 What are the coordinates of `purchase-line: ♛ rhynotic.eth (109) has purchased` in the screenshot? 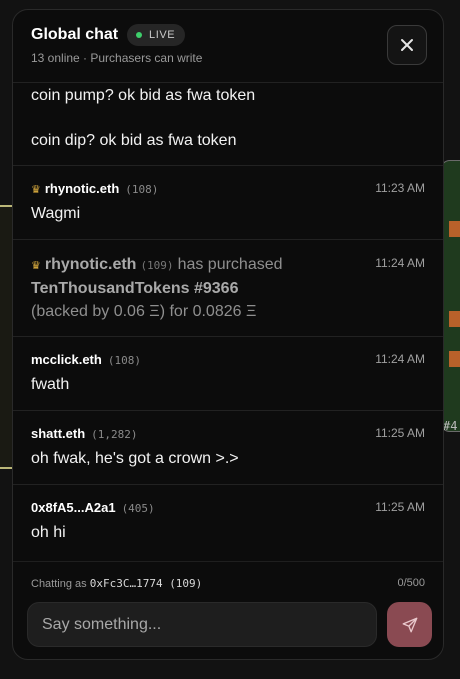 It's located at (157, 265).